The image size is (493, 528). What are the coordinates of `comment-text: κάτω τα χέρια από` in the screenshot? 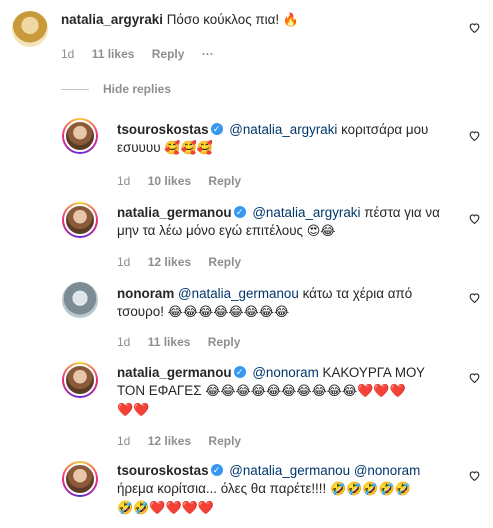 It's located at (357, 293).